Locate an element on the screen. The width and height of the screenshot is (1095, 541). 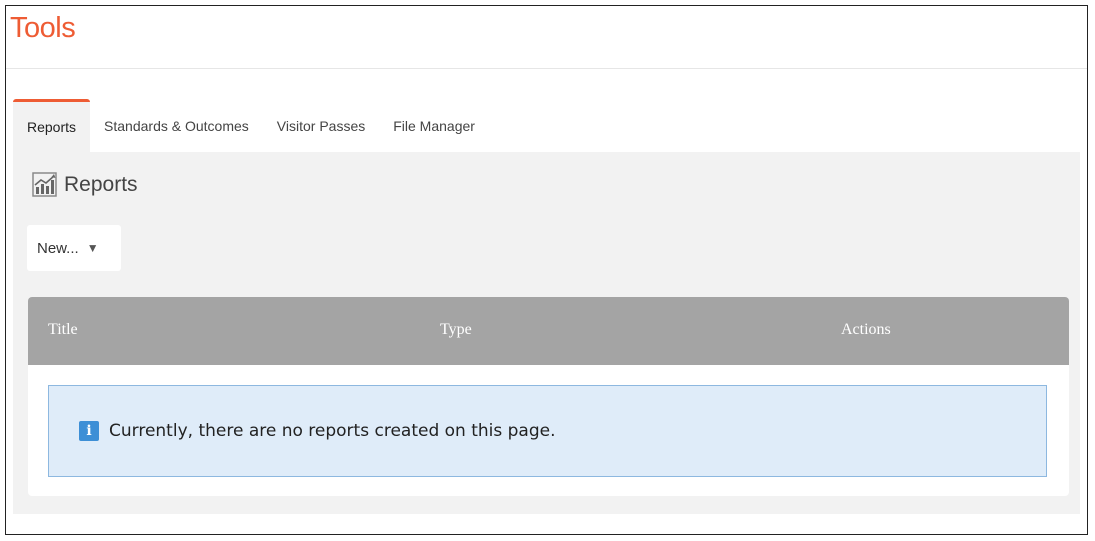
column-header-actions: Actions is located at coordinates (866, 329).